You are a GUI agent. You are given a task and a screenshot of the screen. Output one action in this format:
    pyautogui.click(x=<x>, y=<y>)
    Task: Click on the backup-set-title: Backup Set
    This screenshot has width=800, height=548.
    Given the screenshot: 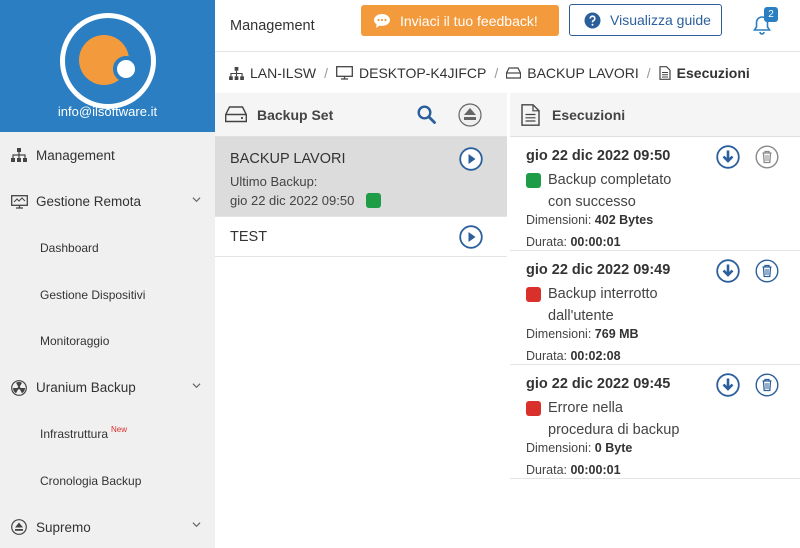 What is the action you would take?
    pyautogui.click(x=295, y=114)
    